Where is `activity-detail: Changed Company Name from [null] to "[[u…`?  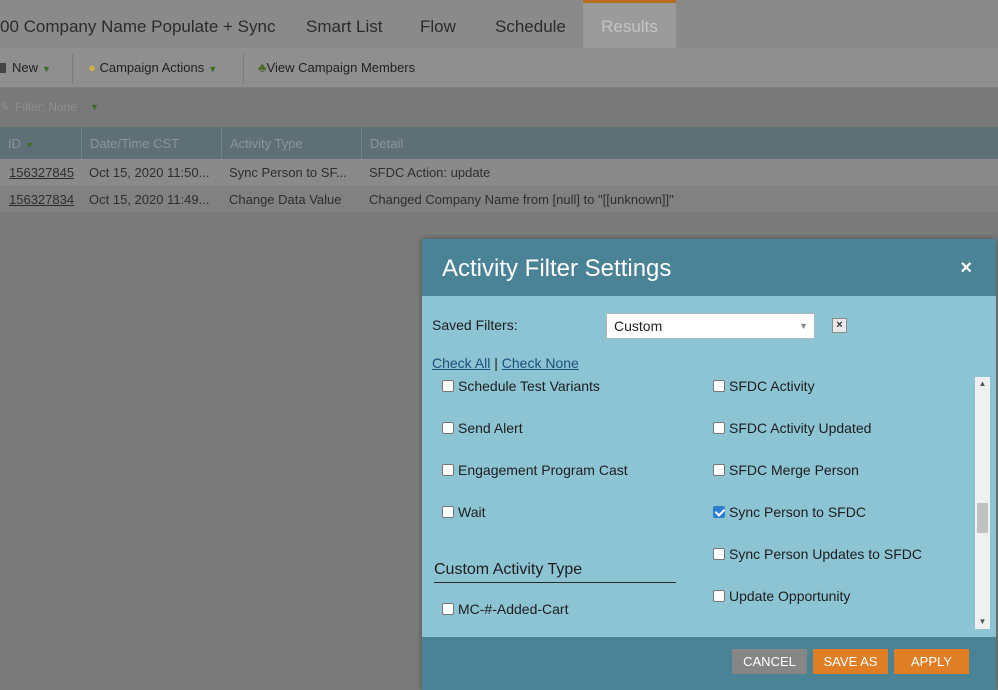 activity-detail: Changed Company Name from [null] to "[[u… is located at coordinates (521, 199).